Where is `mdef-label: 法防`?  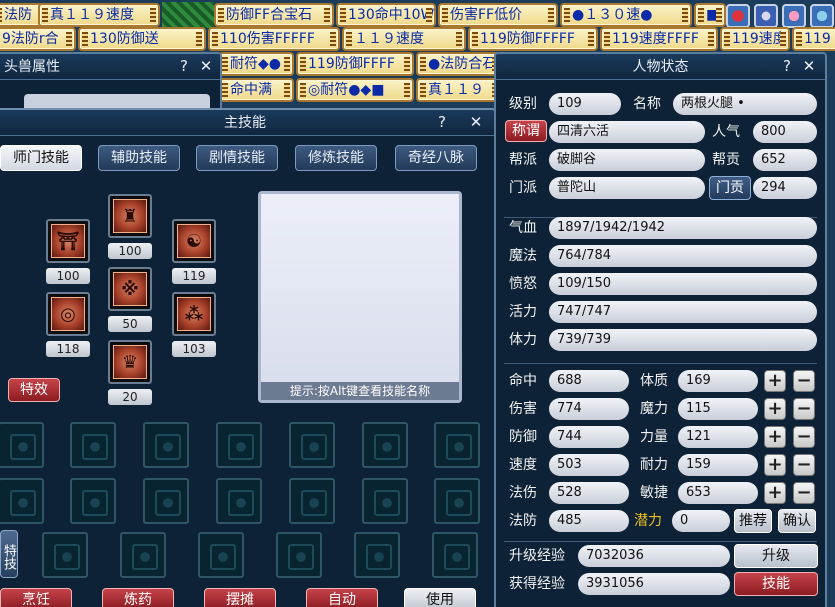
mdef-label: 法防 is located at coordinates (523, 521).